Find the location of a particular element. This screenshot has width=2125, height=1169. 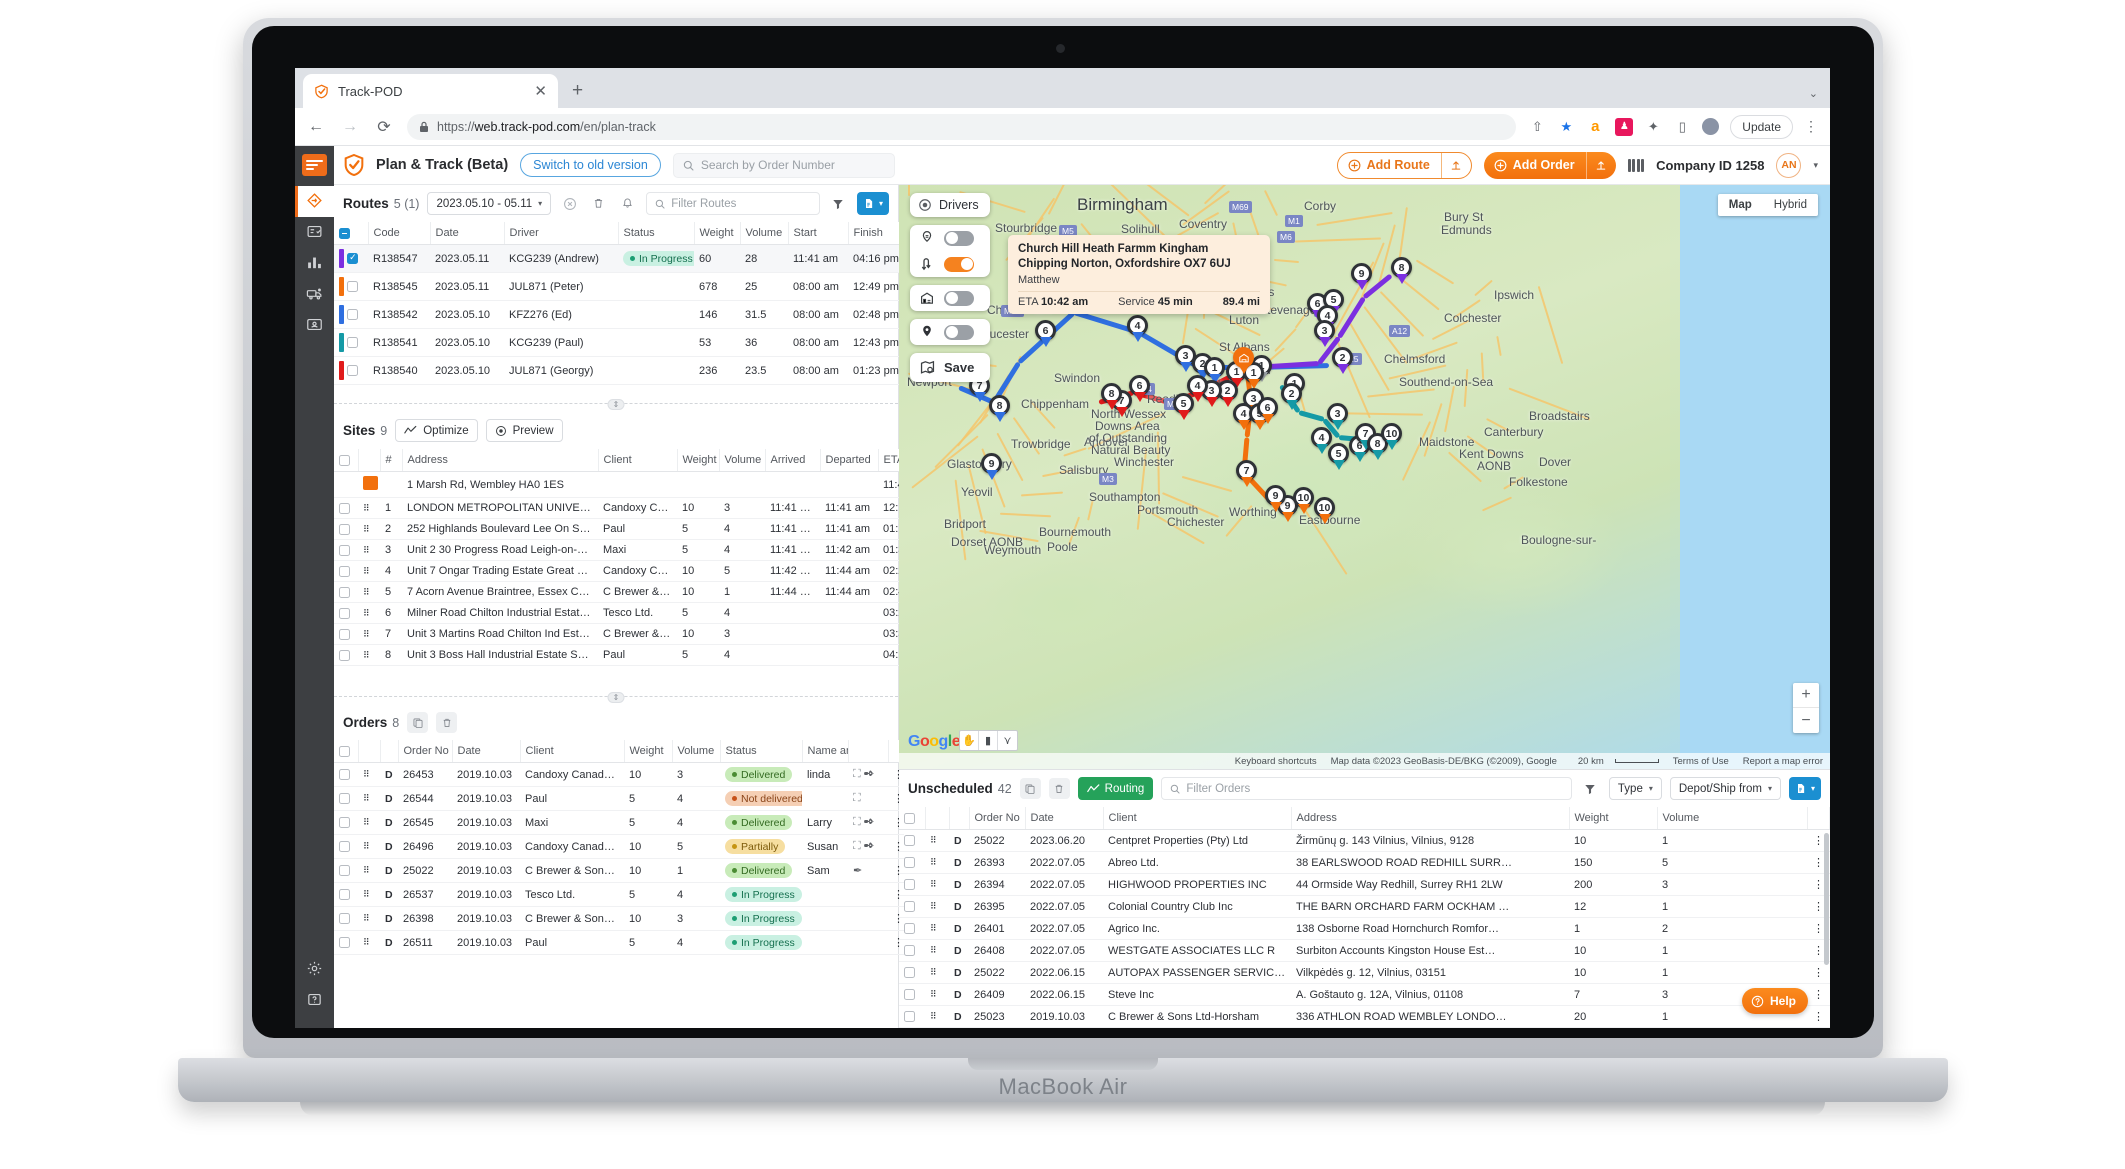

order-number-link: 26395 is located at coordinates (997, 906).